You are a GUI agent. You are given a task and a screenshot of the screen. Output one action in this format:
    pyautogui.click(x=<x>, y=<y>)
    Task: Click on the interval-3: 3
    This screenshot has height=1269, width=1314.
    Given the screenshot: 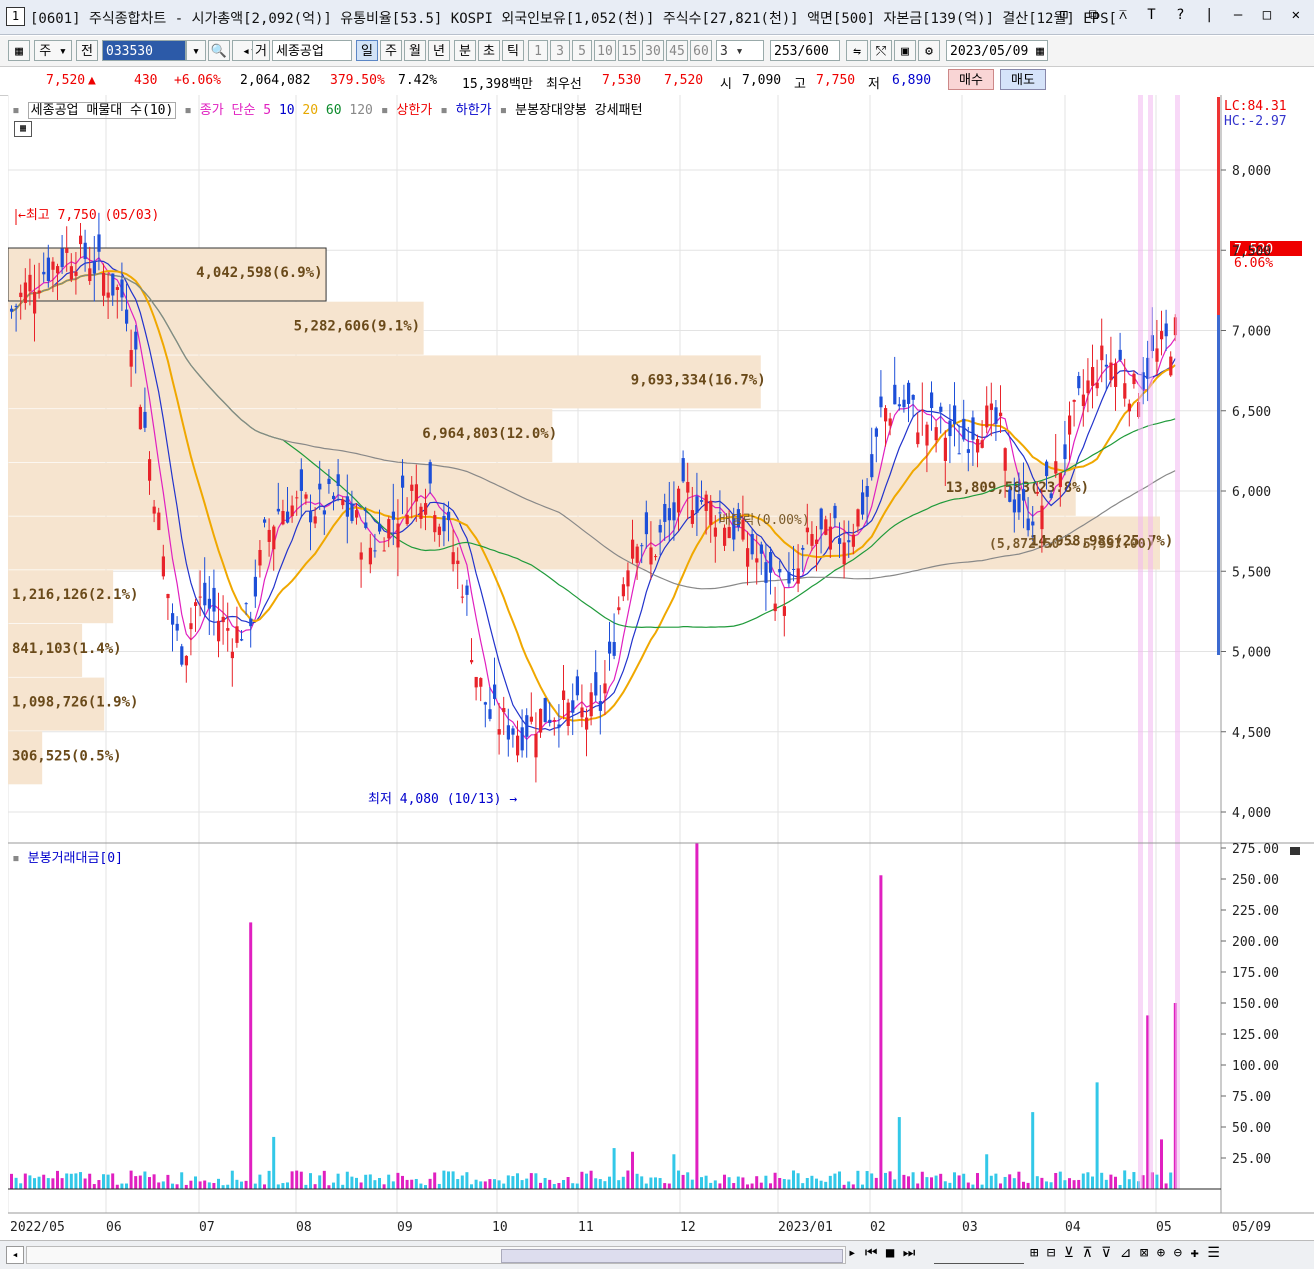 What is the action you would take?
    pyautogui.click(x=560, y=50)
    